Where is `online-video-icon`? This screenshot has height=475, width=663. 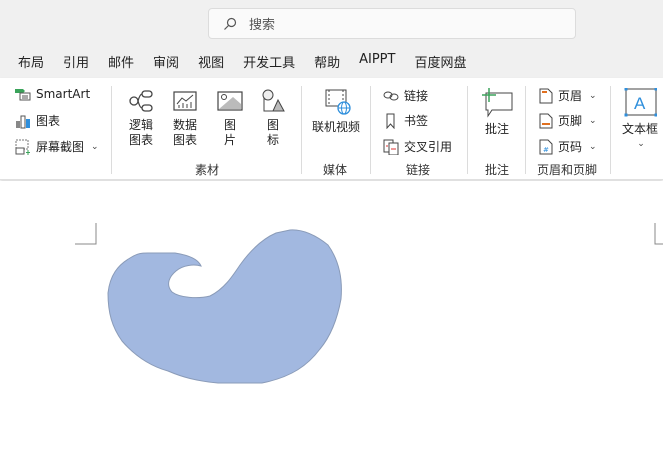 online-video-icon is located at coordinates (338, 102).